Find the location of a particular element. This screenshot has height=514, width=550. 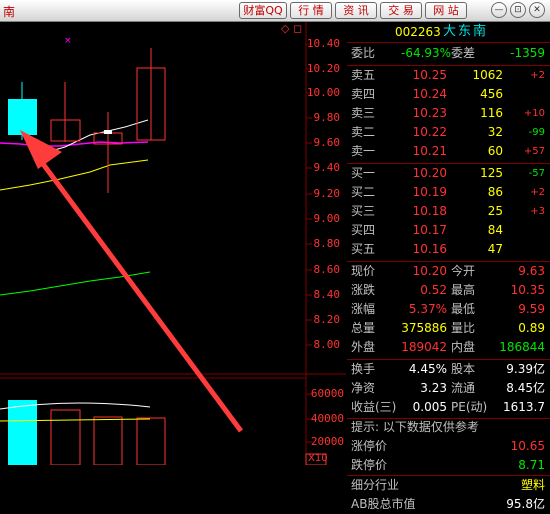

tip-row: 提示: 以下数据仅供参考 is located at coordinates (448, 427).